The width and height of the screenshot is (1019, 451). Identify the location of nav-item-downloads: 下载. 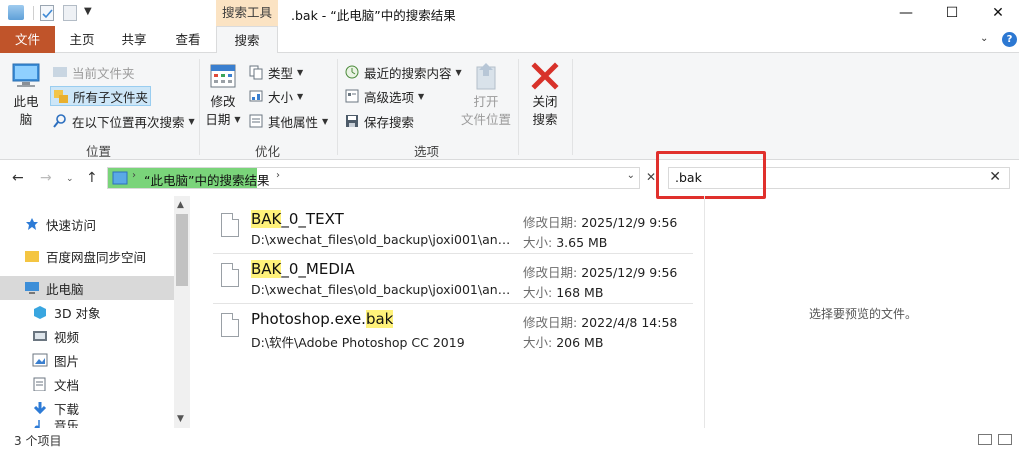
(87, 408).